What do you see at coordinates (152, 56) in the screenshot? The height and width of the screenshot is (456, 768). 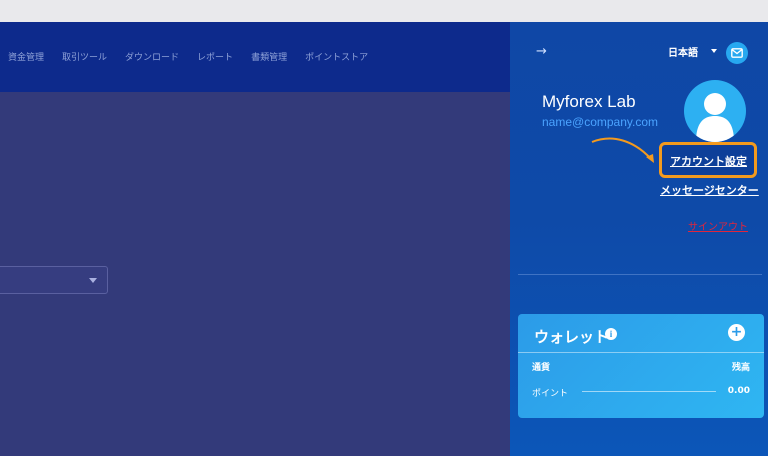 I see `nav-item-download: ダウンロード` at bounding box center [152, 56].